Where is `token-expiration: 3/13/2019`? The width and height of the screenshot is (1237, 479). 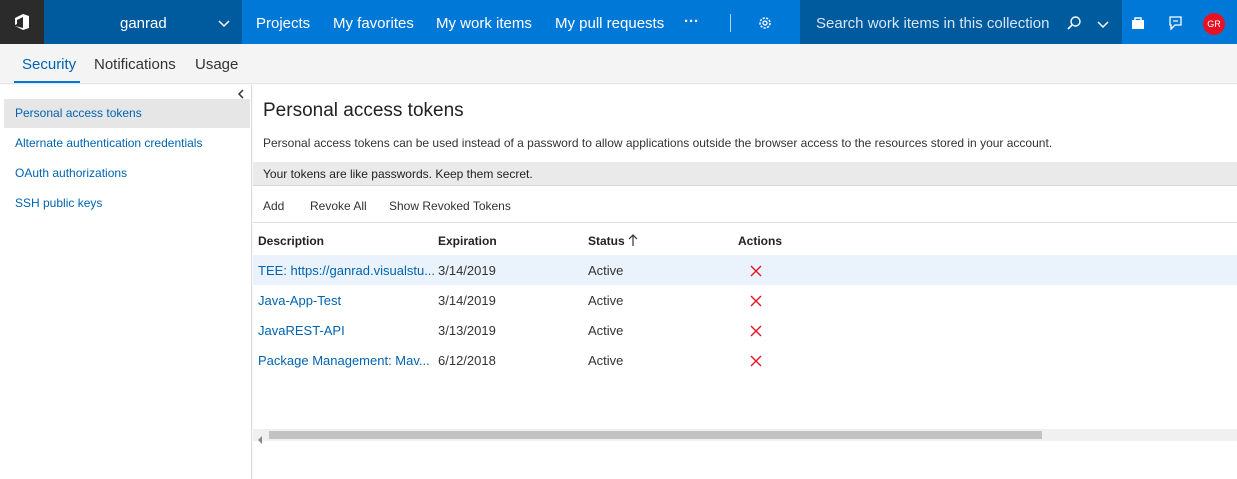 token-expiration: 3/13/2019 is located at coordinates (467, 330).